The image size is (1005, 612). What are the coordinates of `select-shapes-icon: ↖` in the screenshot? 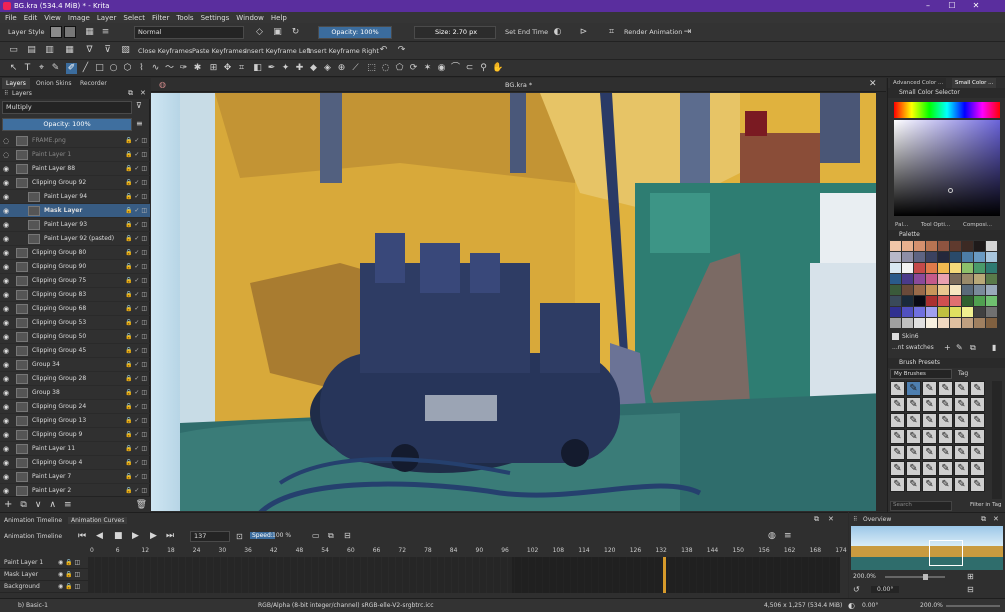 It's located at (13, 68).